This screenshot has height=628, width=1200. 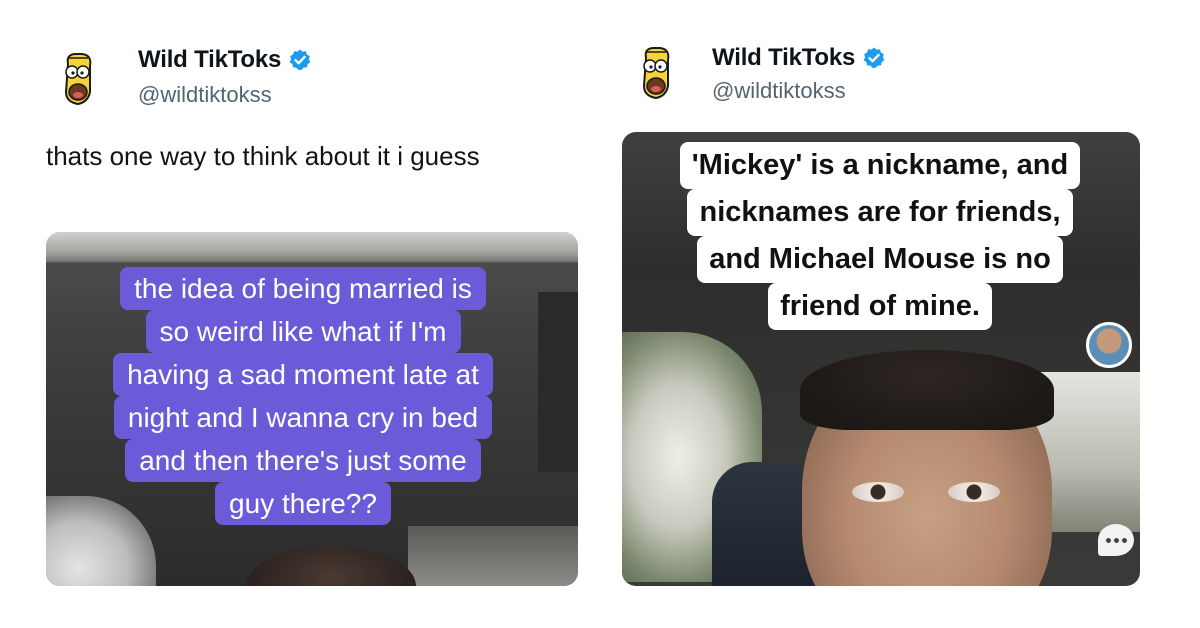 What do you see at coordinates (880, 212) in the screenshot?
I see `caption-line: nicknames are for friends,` at bounding box center [880, 212].